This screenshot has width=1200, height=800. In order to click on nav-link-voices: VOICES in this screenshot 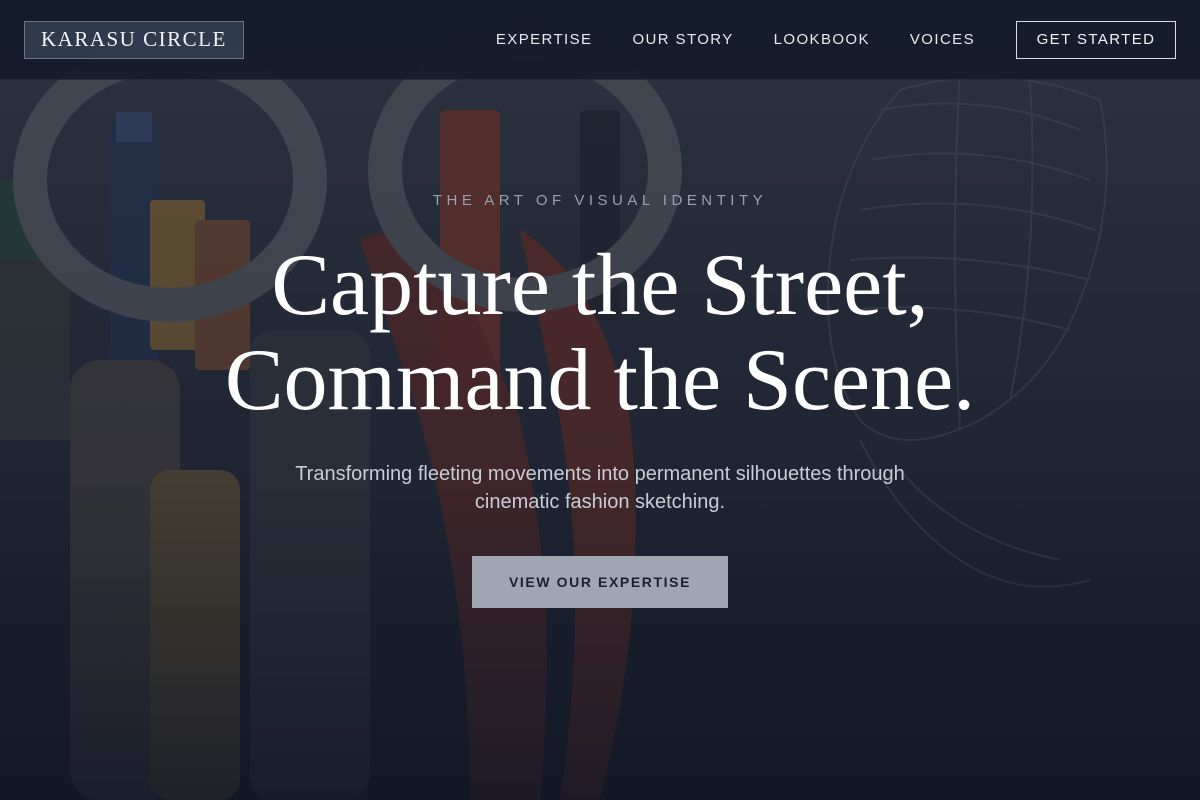, I will do `click(942, 39)`.